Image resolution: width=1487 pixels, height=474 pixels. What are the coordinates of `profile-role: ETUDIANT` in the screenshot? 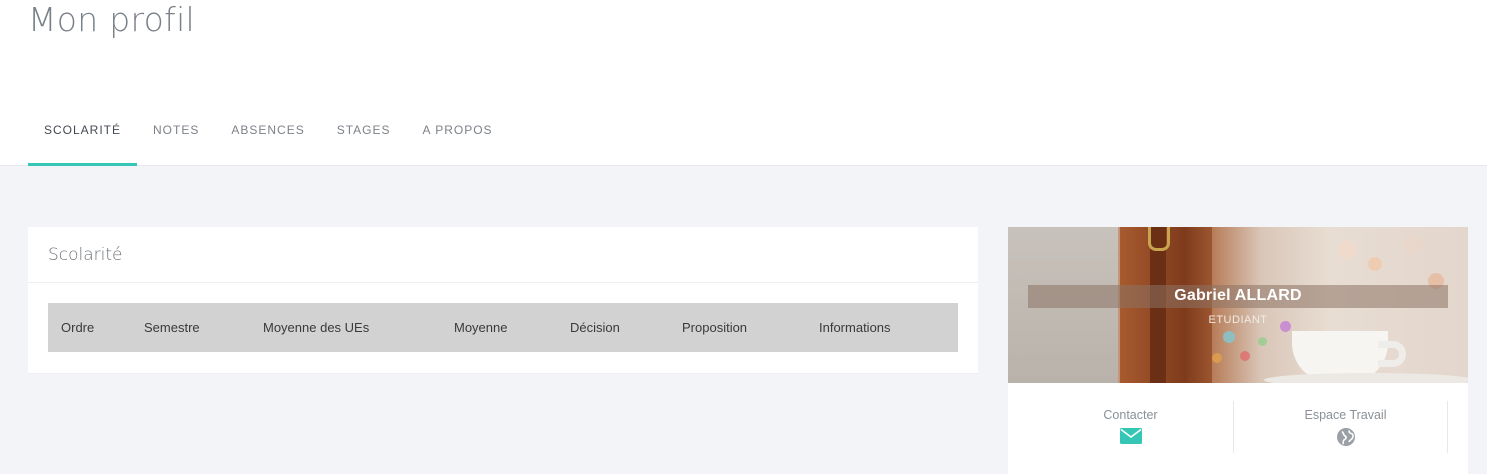 It's located at (1238, 320).